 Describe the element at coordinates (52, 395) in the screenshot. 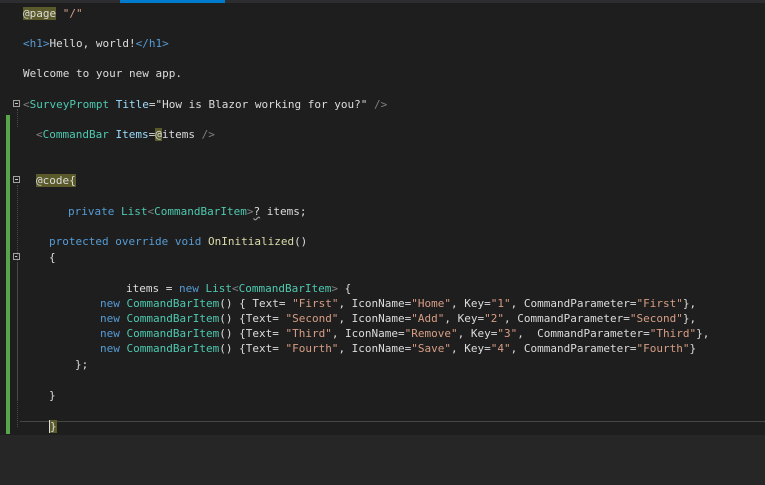

I see `code-line-method-close: }` at that location.